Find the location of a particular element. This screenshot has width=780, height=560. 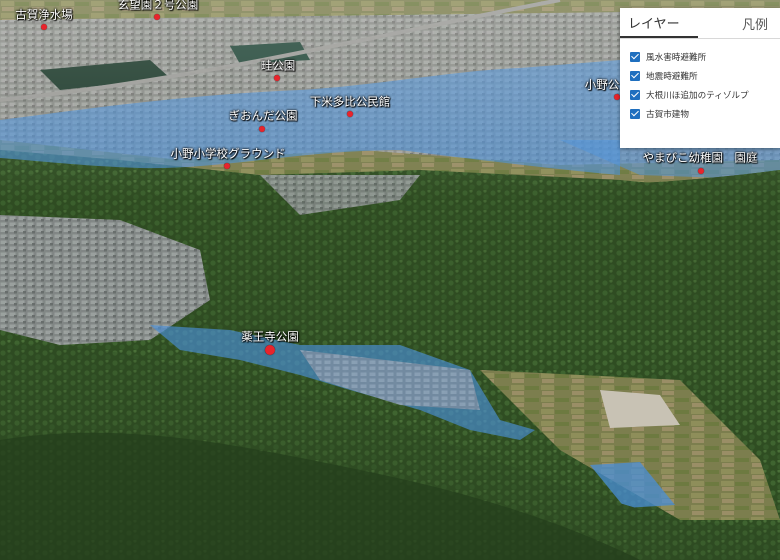

layer-item: 大根川ほ追加のティゾルプ is located at coordinates (705, 94).